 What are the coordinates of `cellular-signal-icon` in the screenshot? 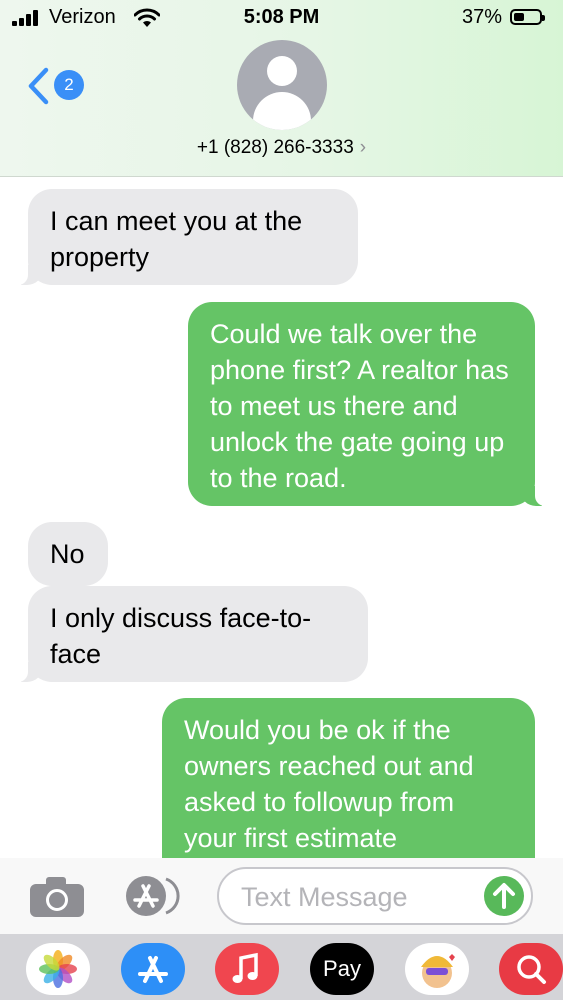 It's located at (27, 18).